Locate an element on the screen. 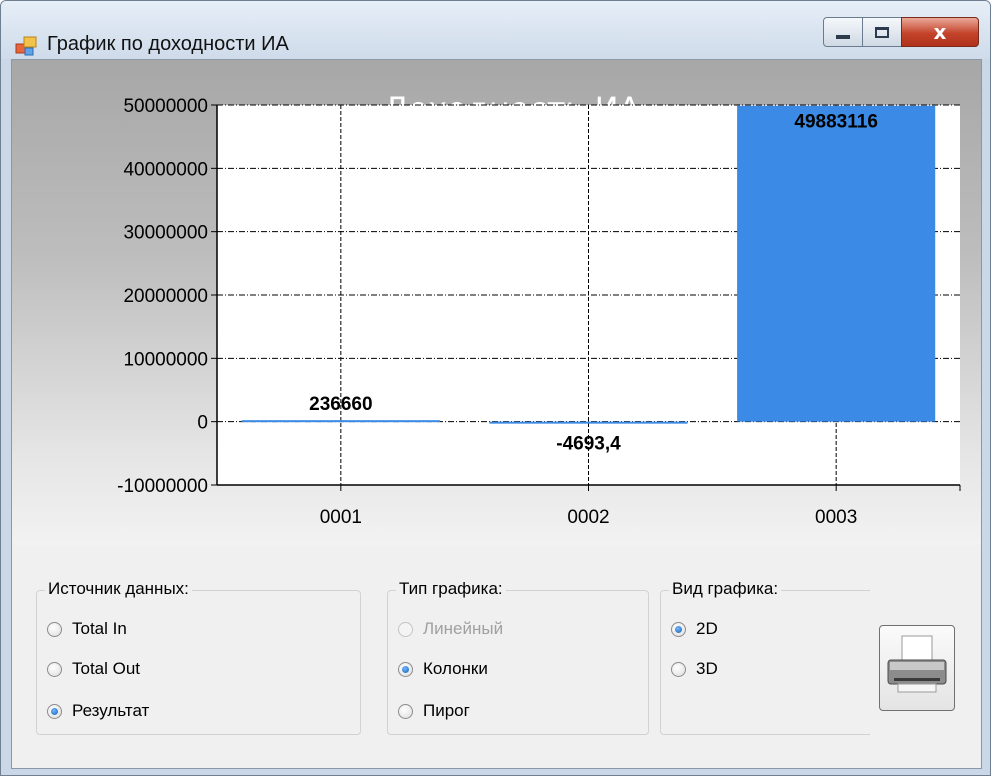  radio-result: Результат is located at coordinates (98, 711).